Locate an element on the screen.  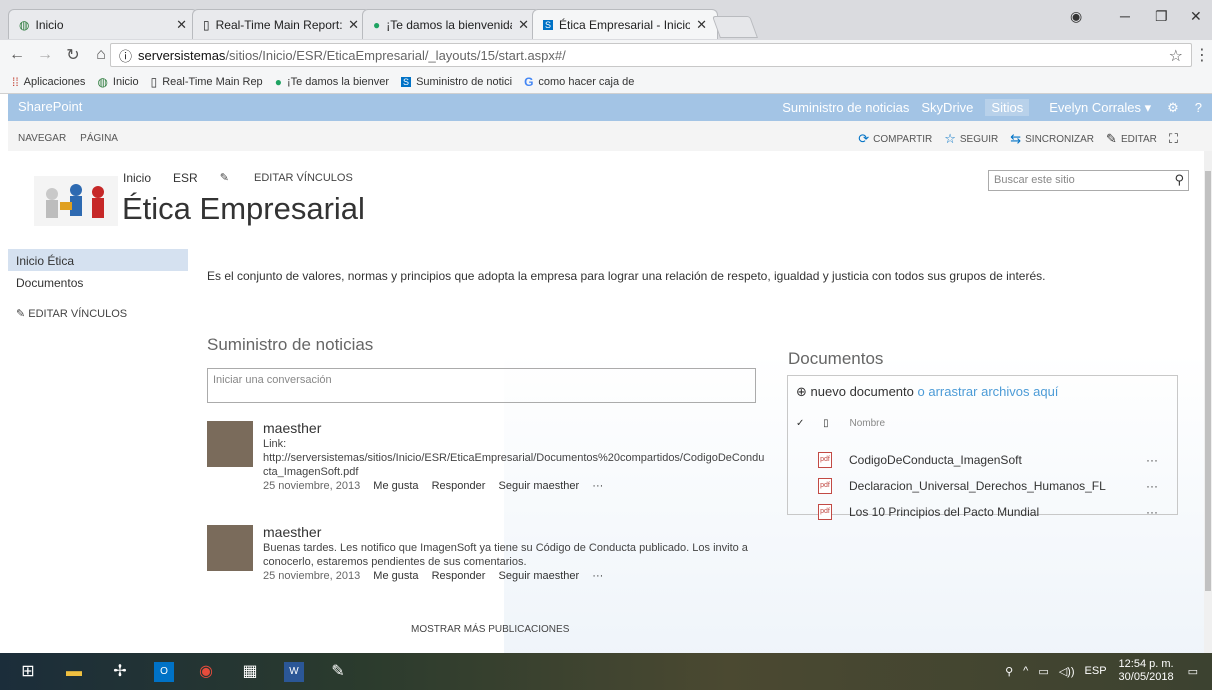
chrome-menu-icon: ⋮ is located at coordinates (1202, 55).